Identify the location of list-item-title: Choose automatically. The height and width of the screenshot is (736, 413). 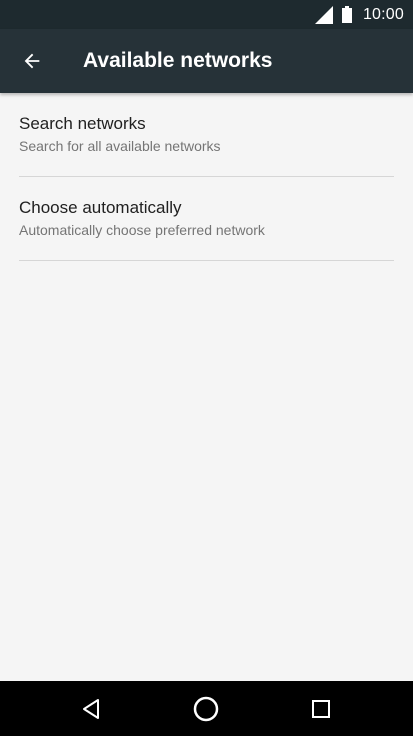
(100, 207).